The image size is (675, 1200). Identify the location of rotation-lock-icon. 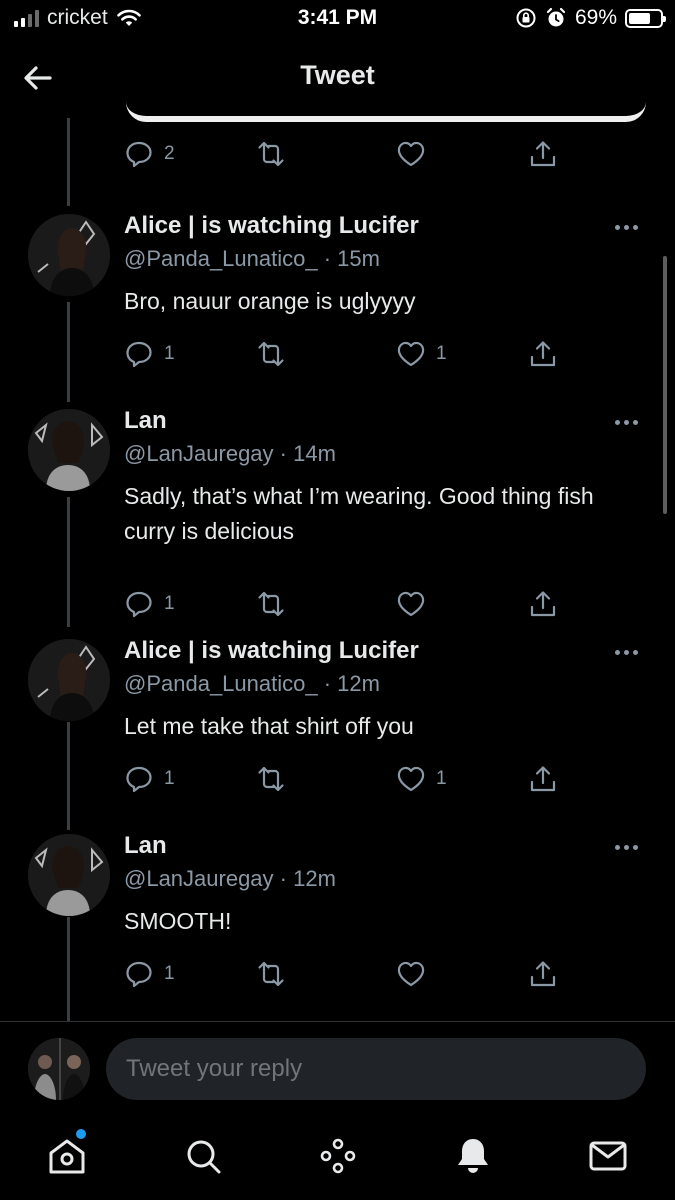
(526, 18).